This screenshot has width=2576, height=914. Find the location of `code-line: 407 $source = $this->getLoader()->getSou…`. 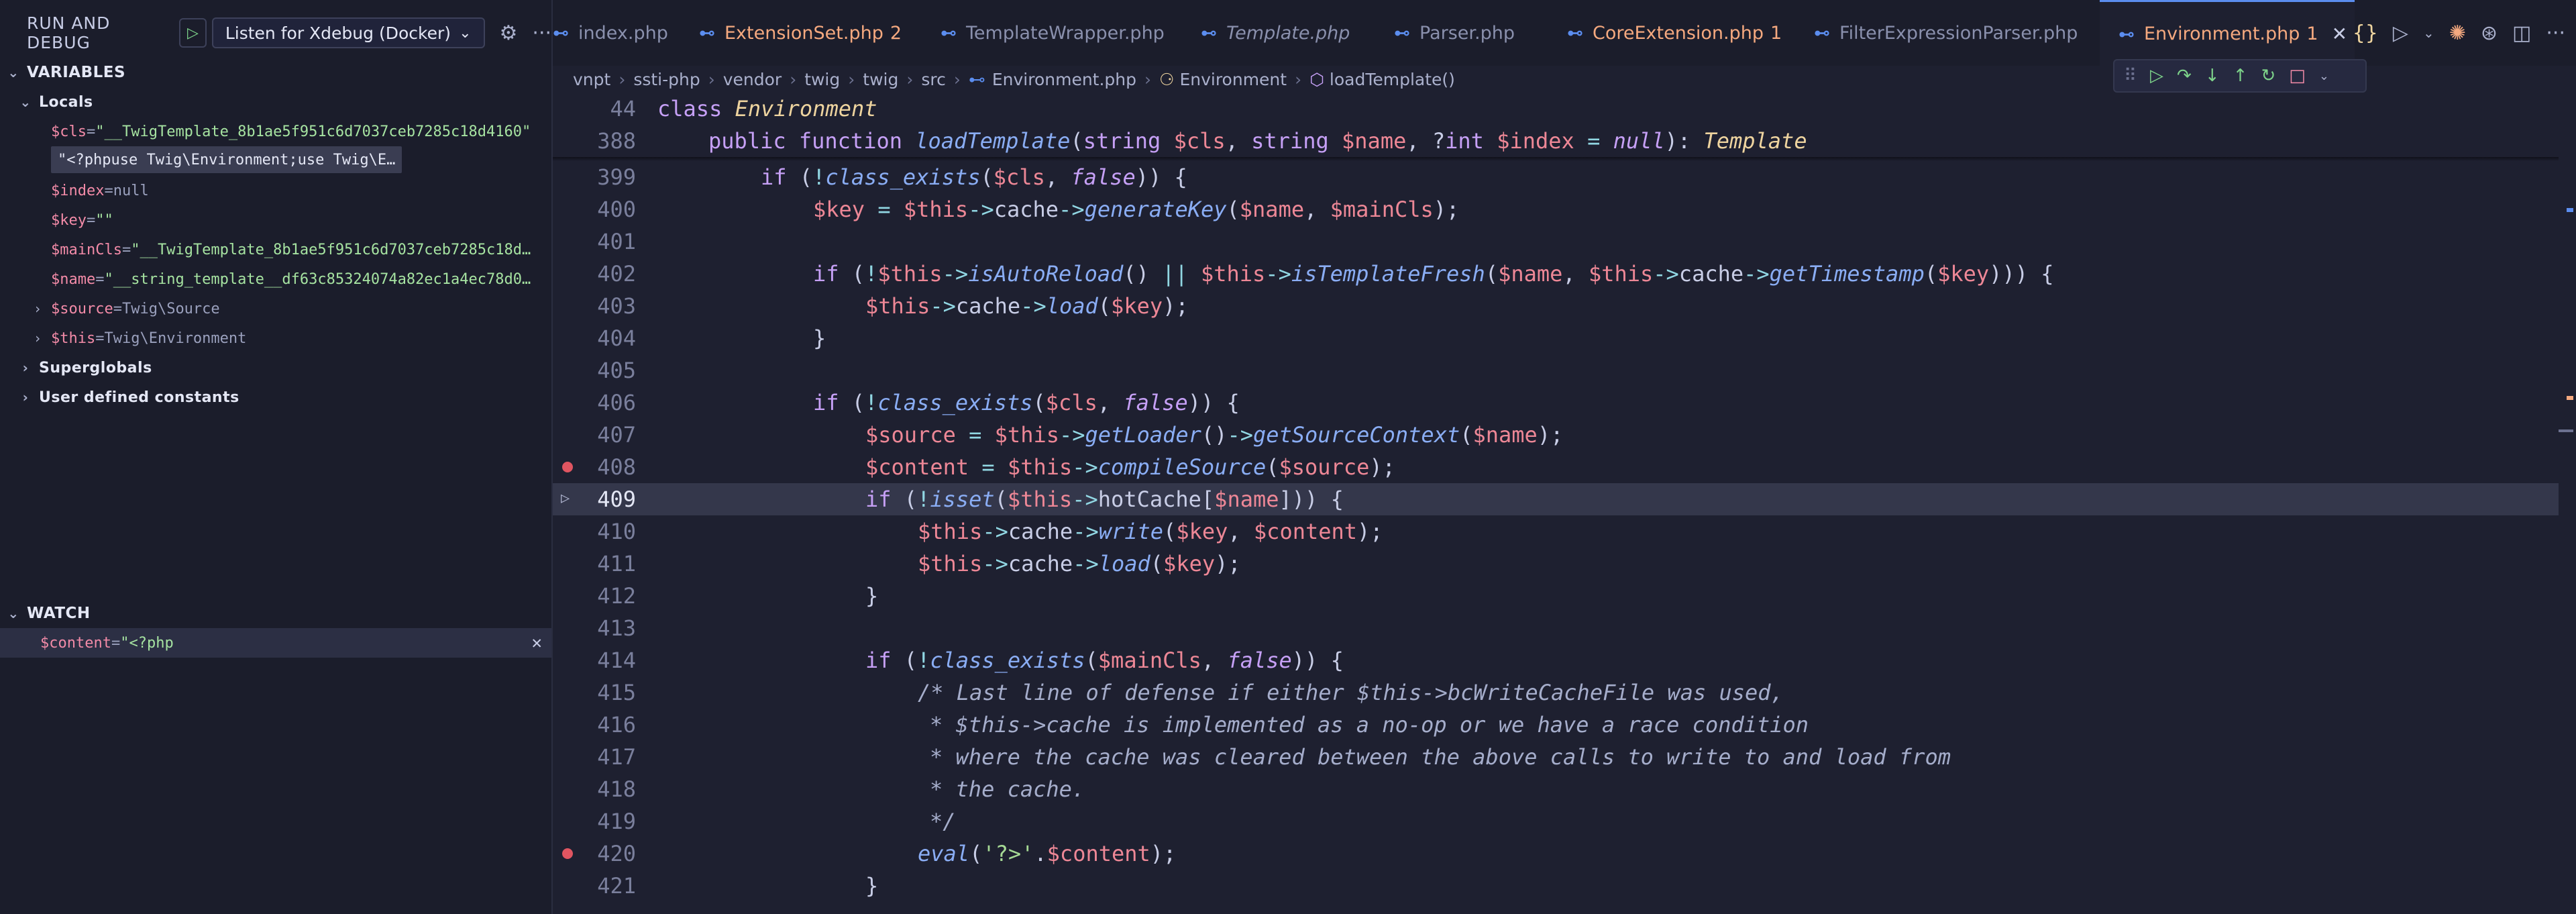

code-line: 407 $source = $this->getLoader()->getSou… is located at coordinates (1564, 435).